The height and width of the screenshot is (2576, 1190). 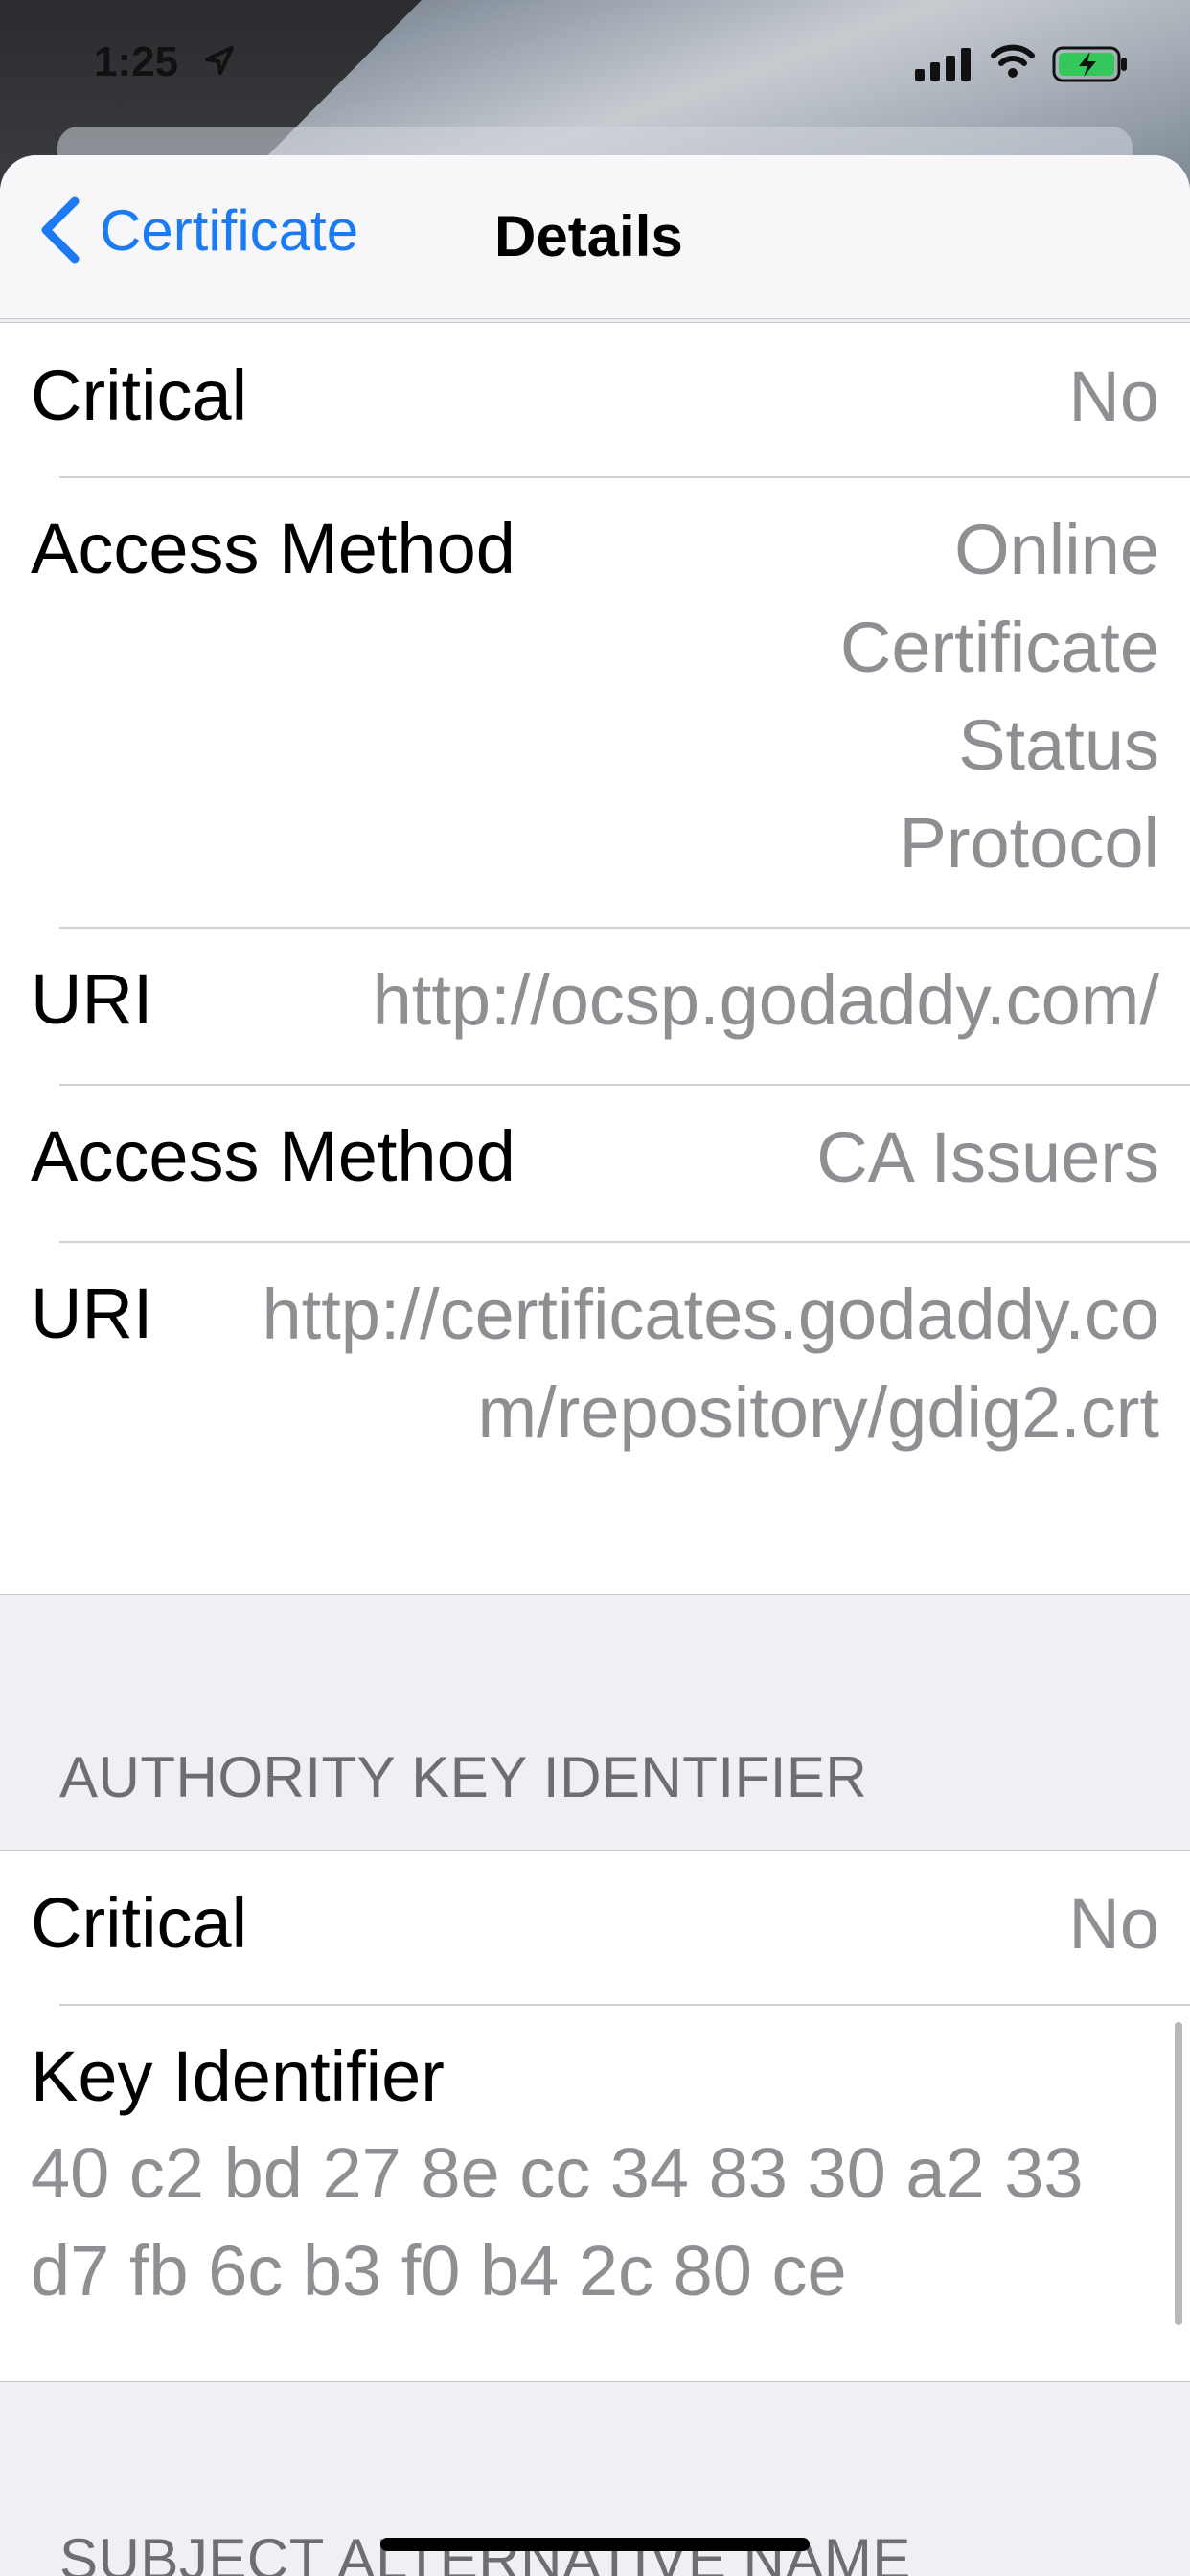 I want to click on row-value: CA Issuers, so click(x=987, y=1157).